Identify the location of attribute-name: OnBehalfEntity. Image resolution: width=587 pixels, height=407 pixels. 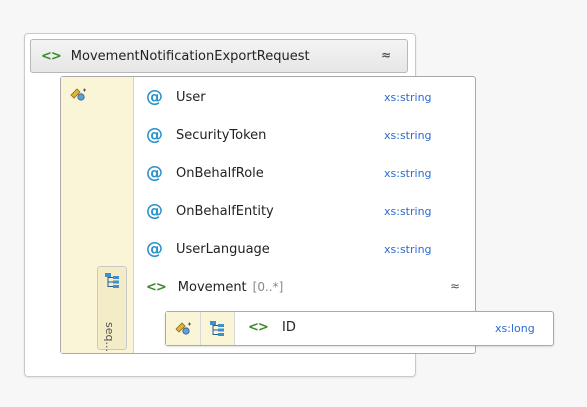
(225, 211).